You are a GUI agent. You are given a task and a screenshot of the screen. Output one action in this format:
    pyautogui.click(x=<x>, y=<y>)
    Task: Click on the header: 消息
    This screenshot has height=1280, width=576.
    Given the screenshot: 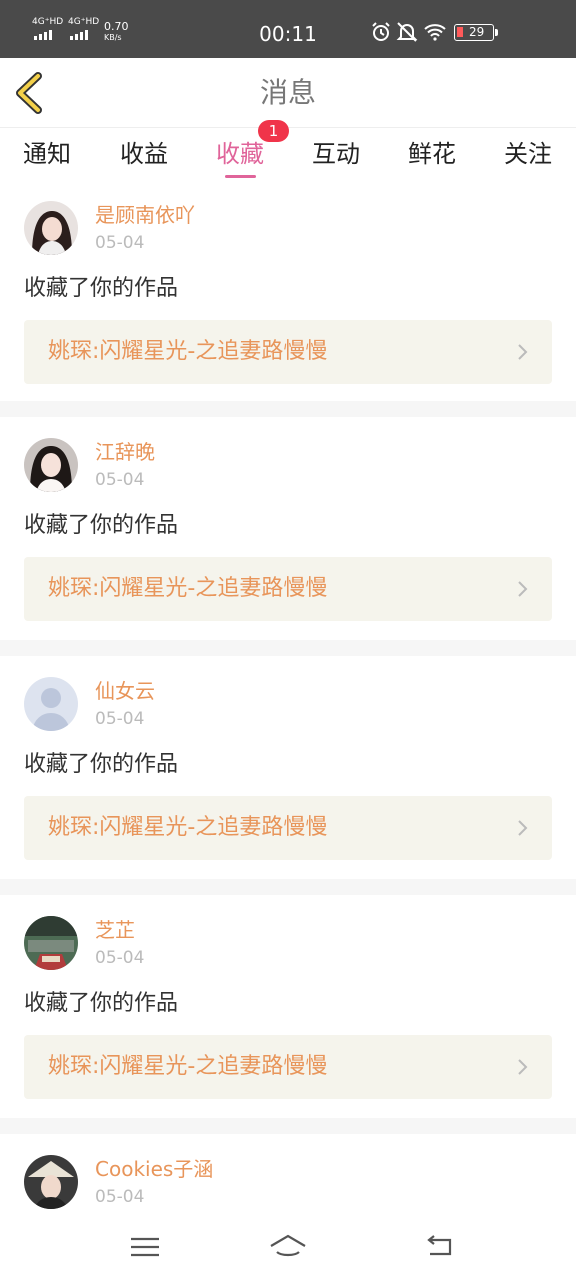 What is the action you would take?
    pyautogui.click(x=288, y=93)
    